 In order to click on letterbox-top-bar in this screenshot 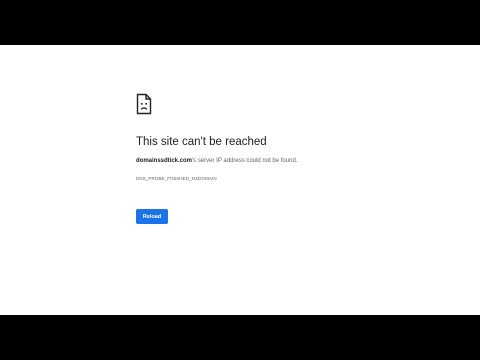, I will do `click(240, 22)`.